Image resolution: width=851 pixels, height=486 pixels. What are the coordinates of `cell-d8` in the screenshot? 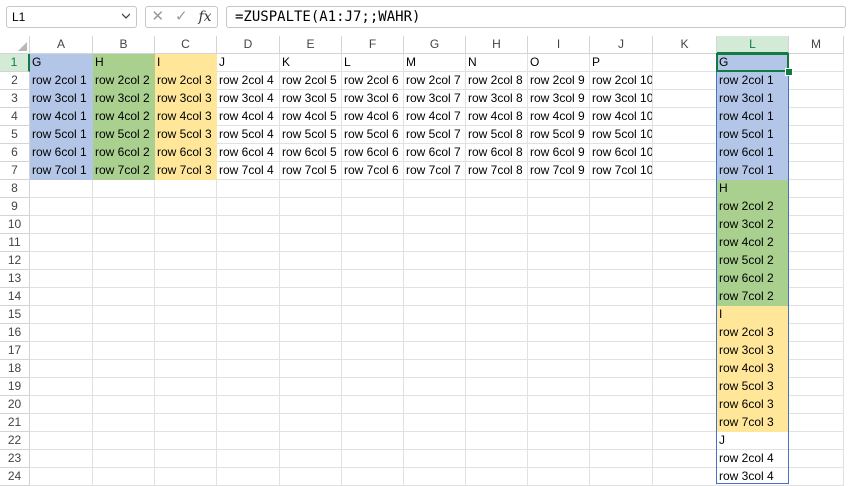 It's located at (248, 189).